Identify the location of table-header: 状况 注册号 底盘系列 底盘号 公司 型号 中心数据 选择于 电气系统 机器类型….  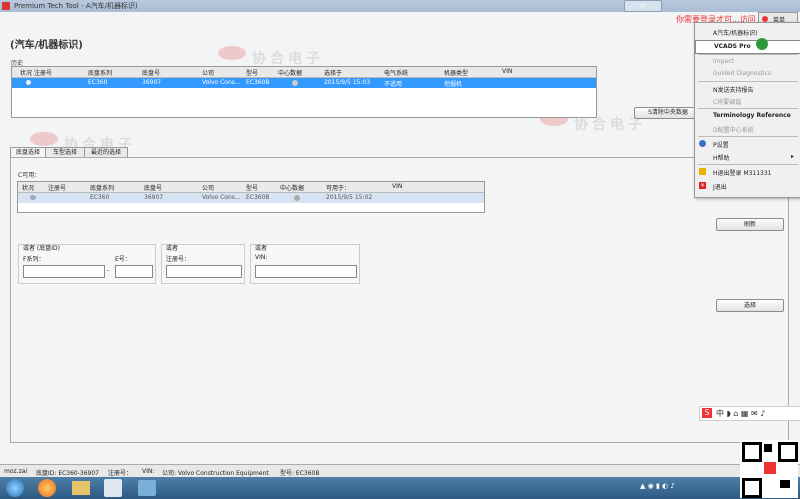
(304, 72).